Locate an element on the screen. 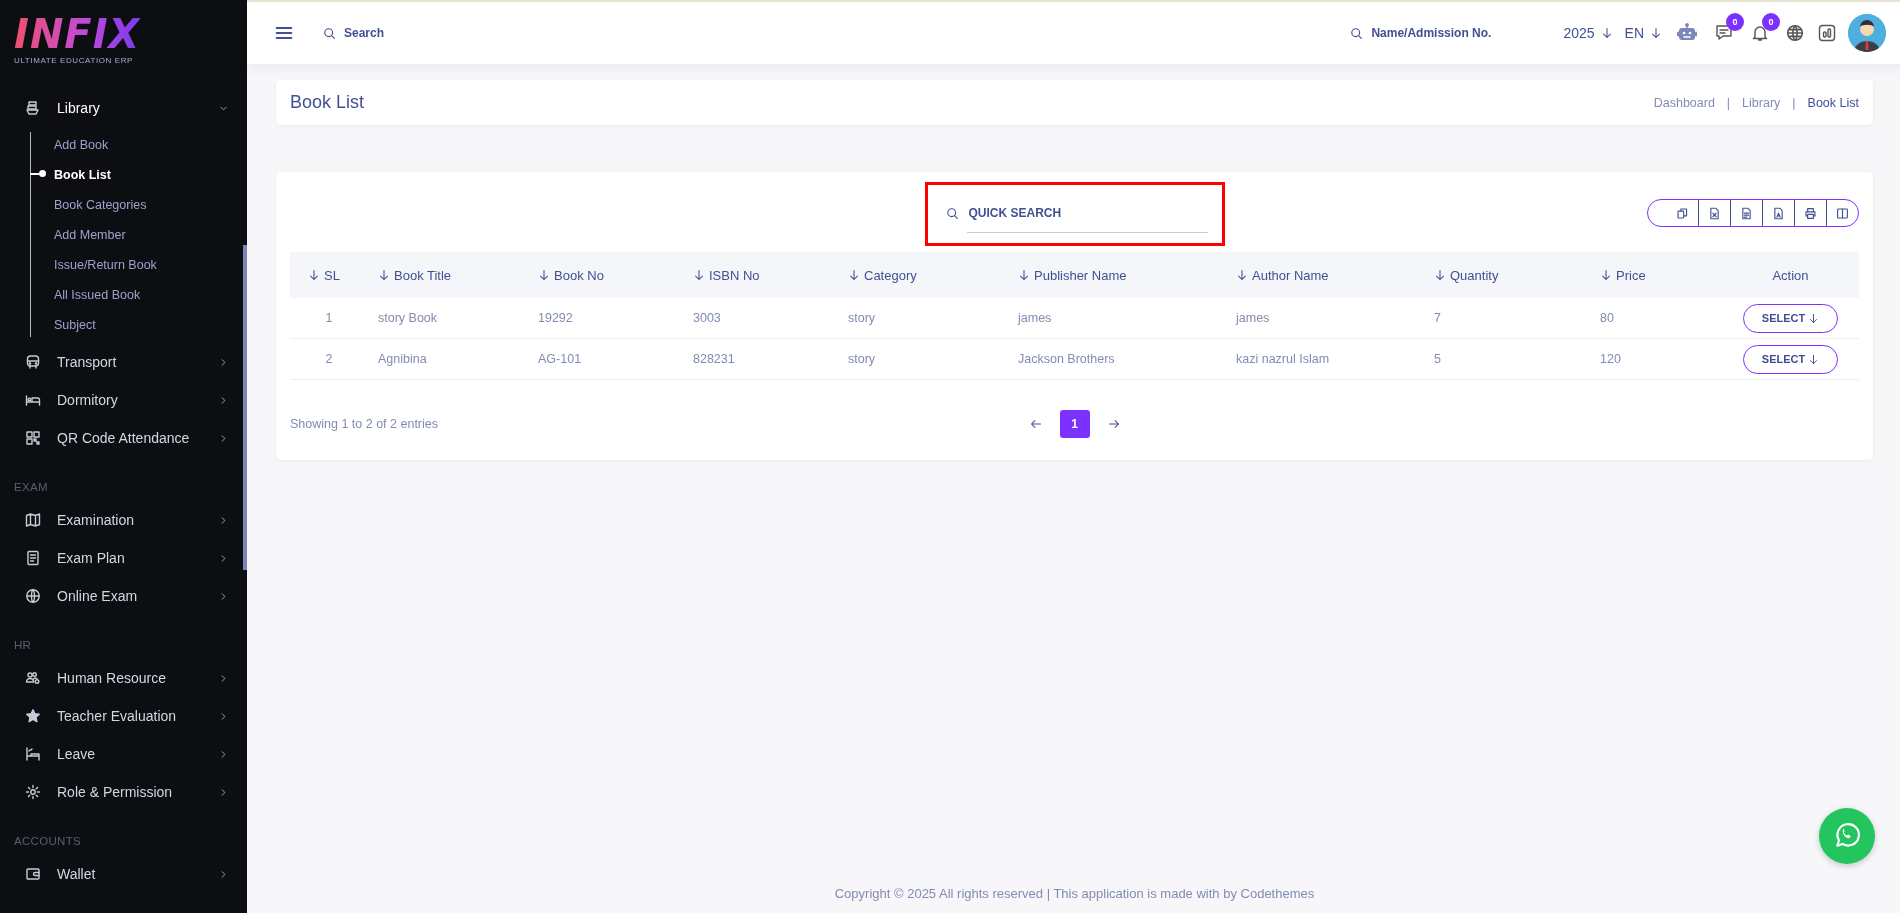  columns-icon is located at coordinates (1842, 213).